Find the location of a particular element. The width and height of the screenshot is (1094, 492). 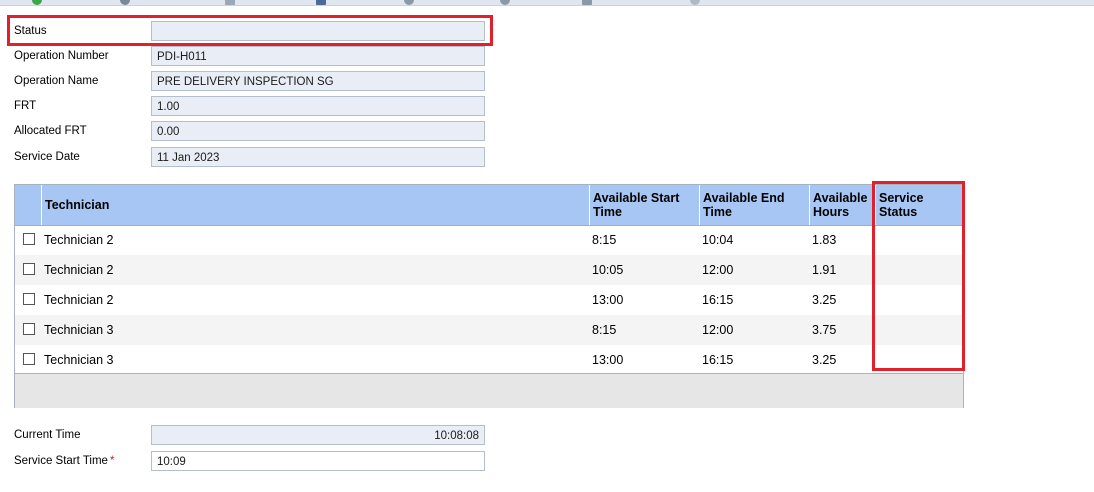

settings-icon is located at coordinates (695, 2).